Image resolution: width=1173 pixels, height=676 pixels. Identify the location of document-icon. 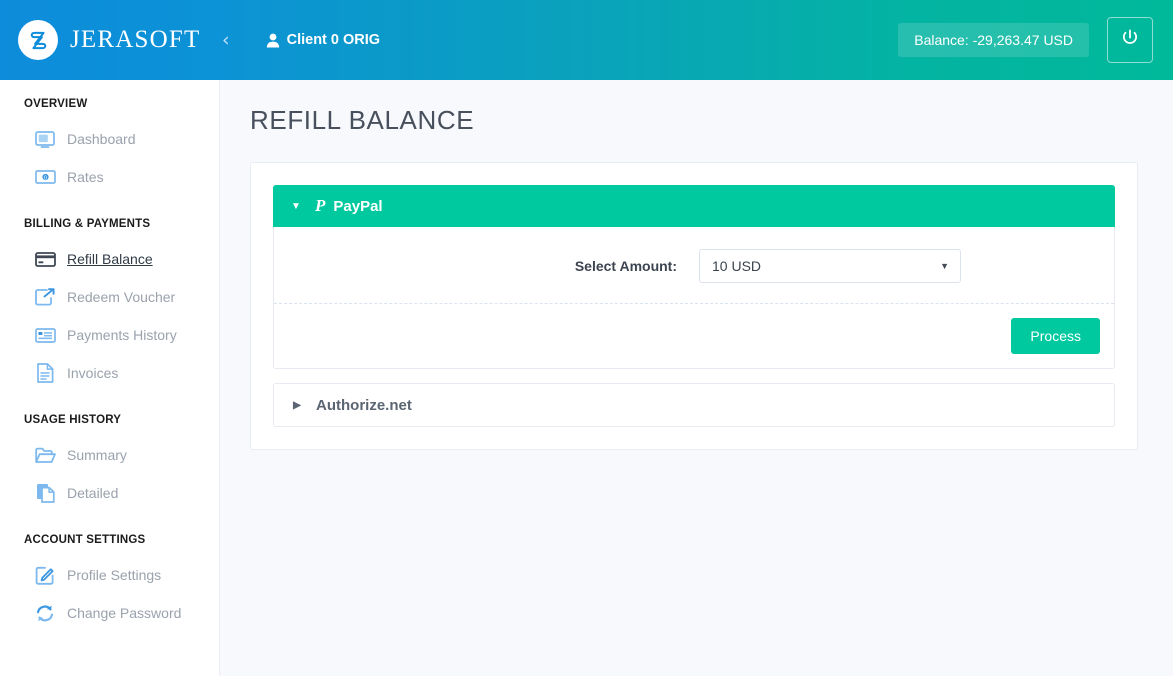
(45, 373).